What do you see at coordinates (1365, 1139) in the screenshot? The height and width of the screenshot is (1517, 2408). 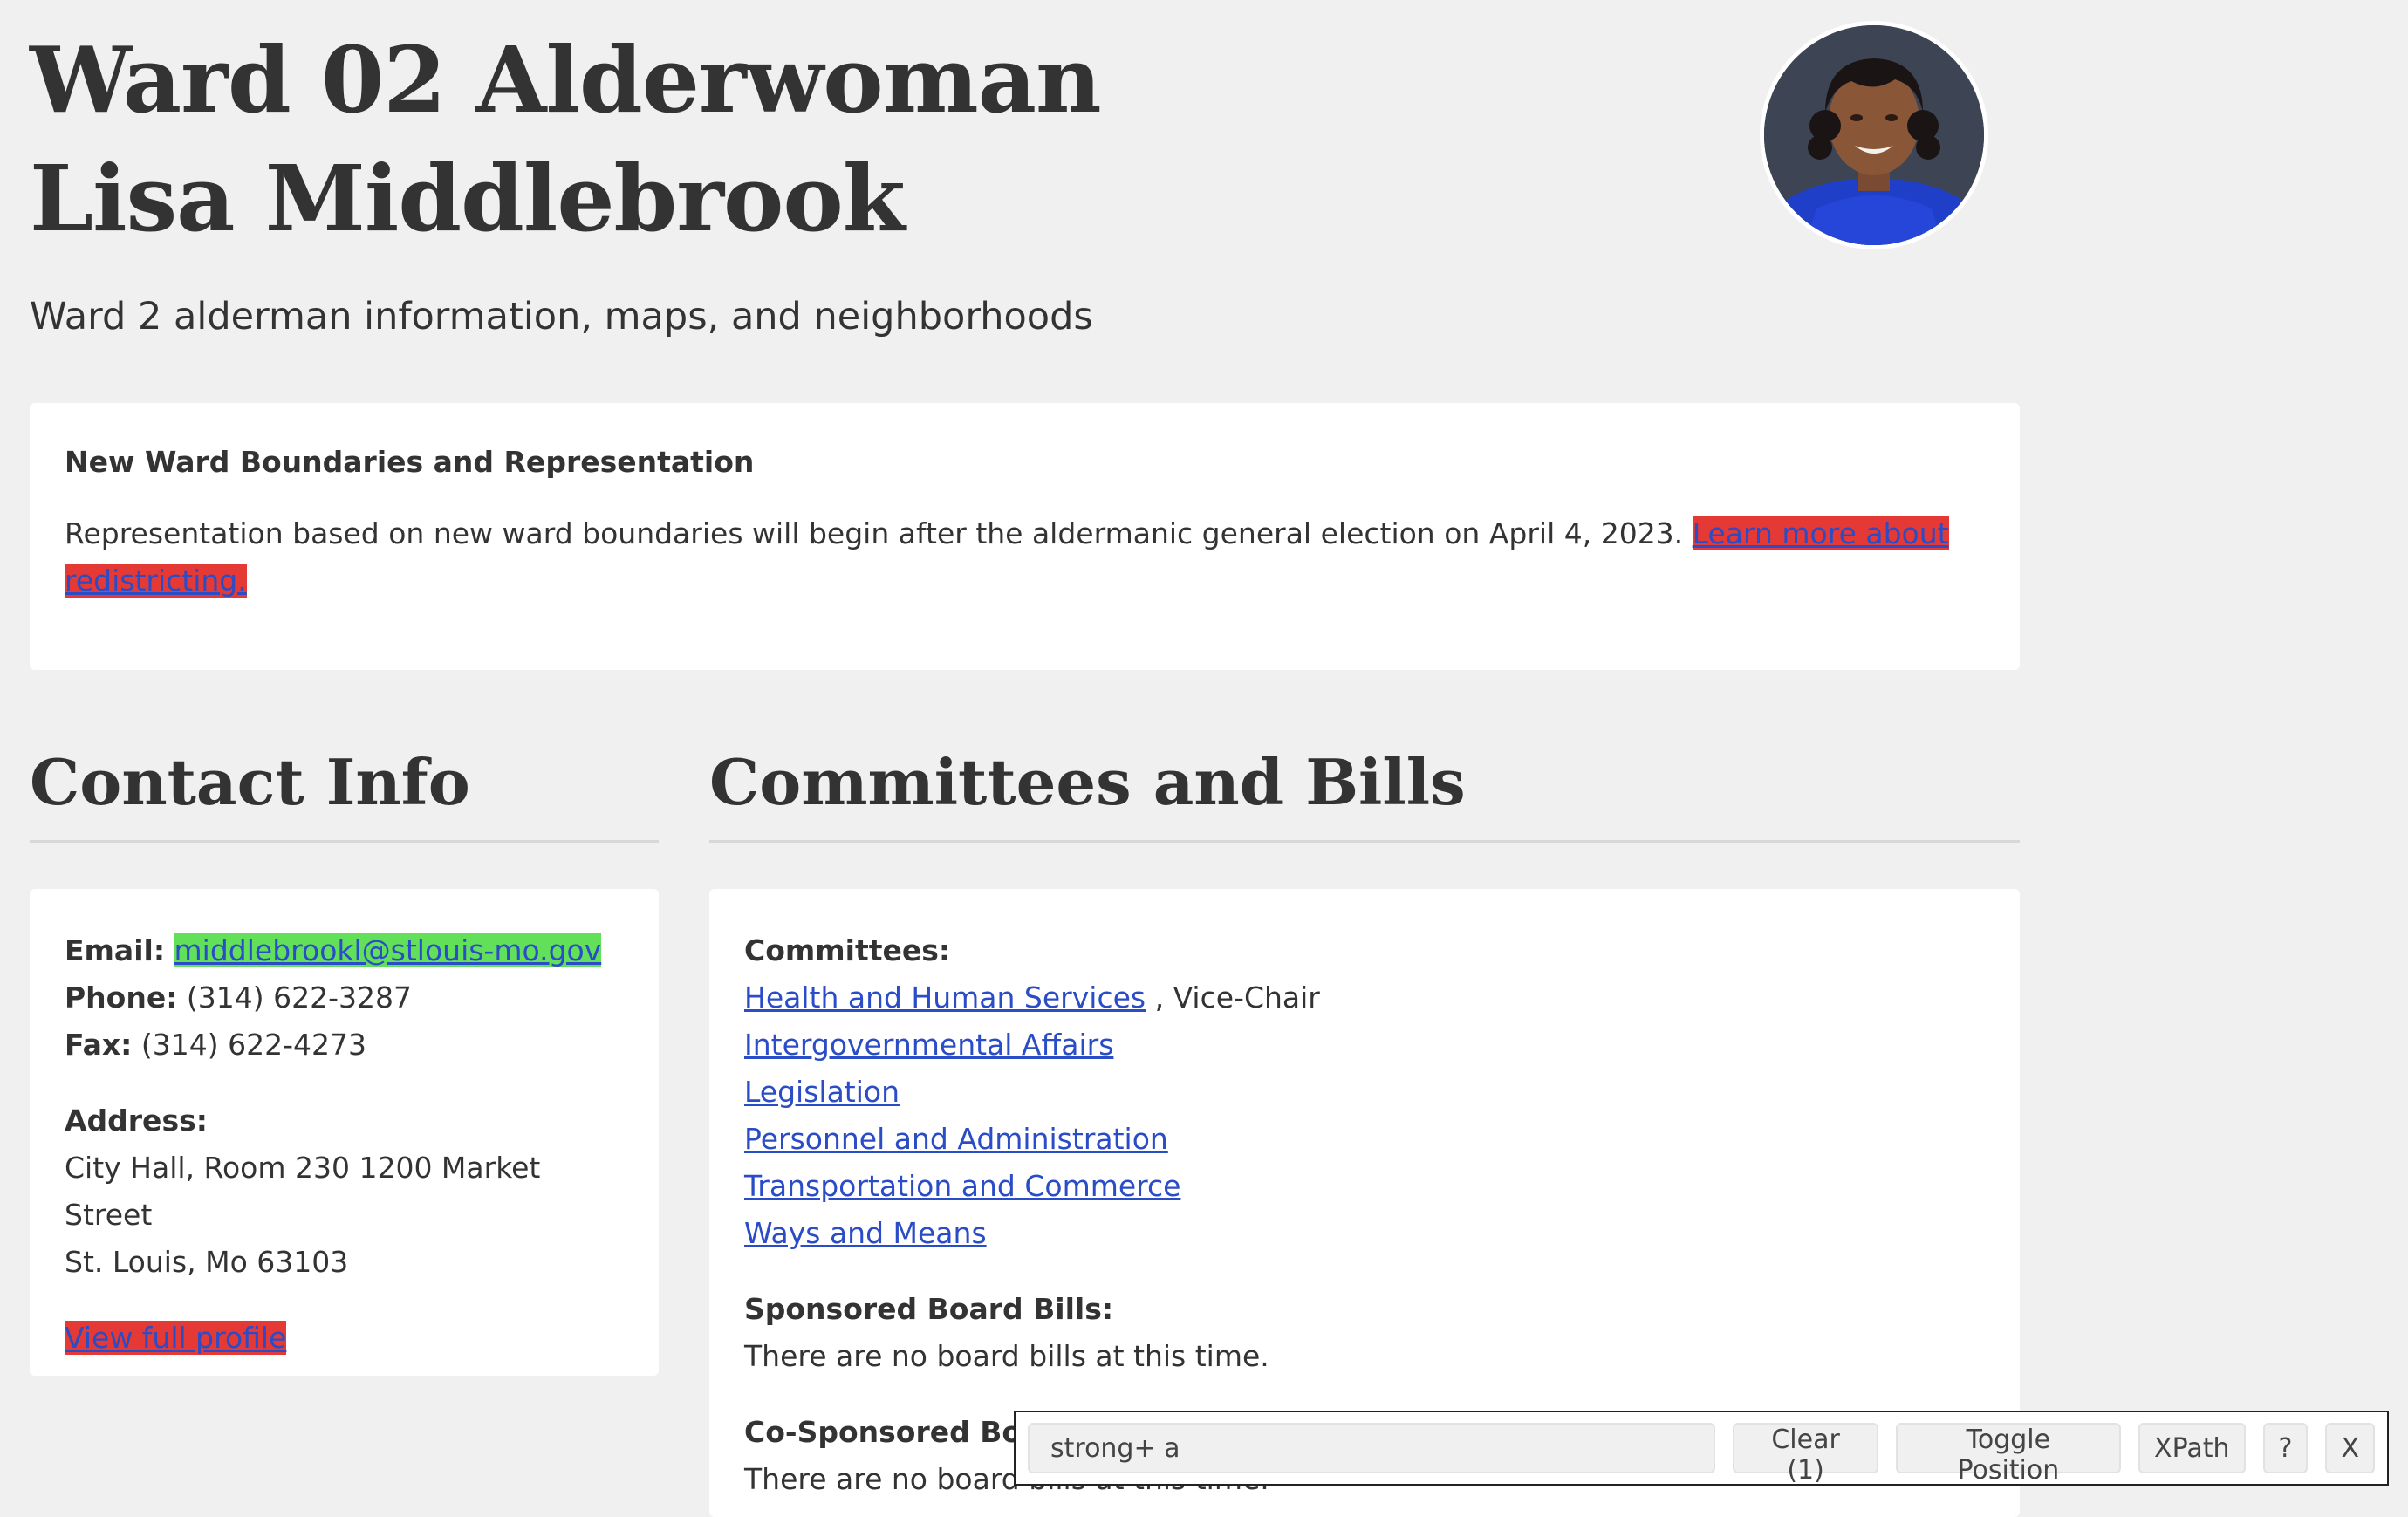 I see `list-item: Personnel and Administration` at bounding box center [1365, 1139].